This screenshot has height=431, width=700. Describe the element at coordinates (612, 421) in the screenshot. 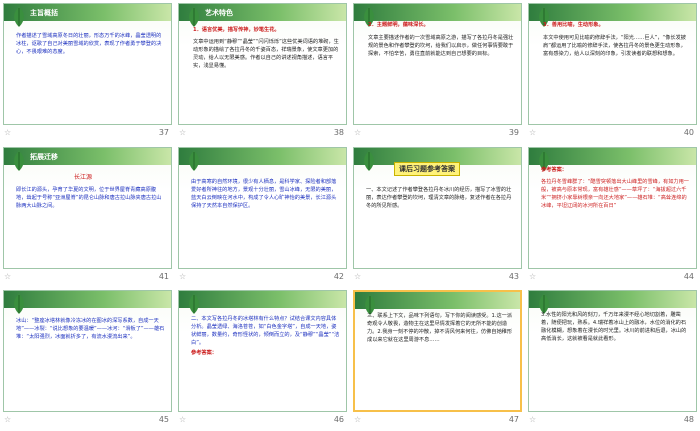

I see `slide-footer: ☆ 48` at that location.